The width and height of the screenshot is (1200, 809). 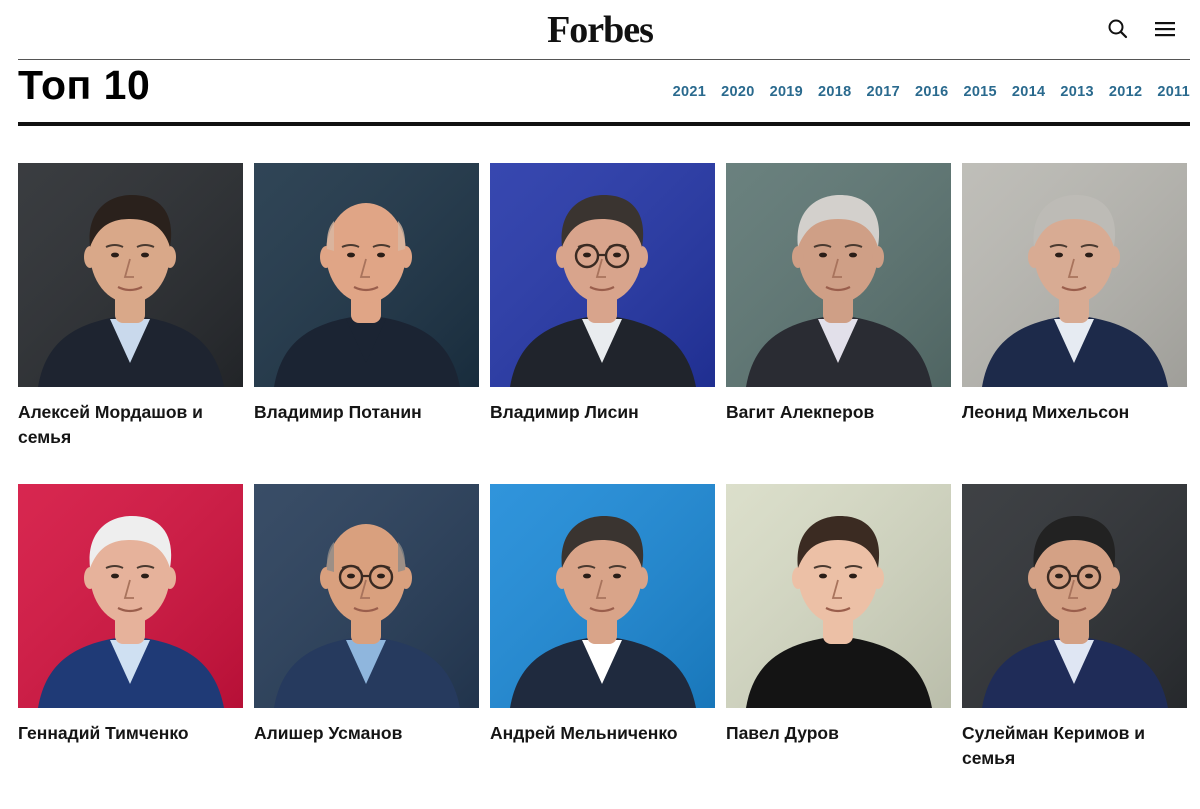 I want to click on year-tab-2019: 2019, so click(x=786, y=92).